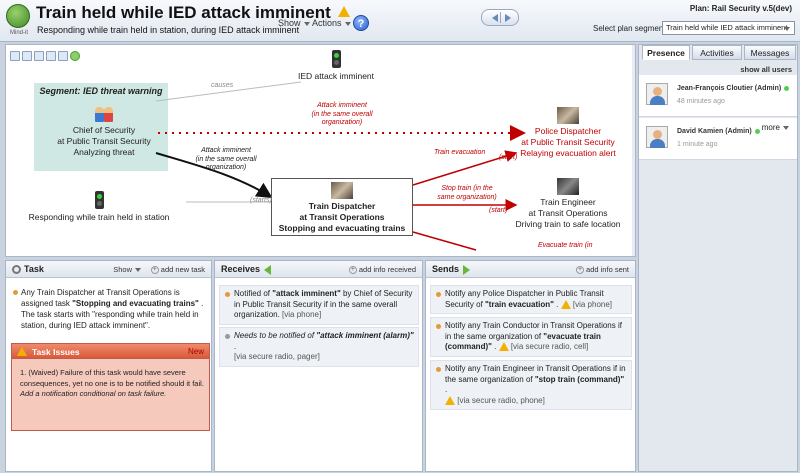 This screenshot has width=800, height=473. What do you see at coordinates (500, 17) in the screenshot?
I see `history-nav` at bounding box center [500, 17].